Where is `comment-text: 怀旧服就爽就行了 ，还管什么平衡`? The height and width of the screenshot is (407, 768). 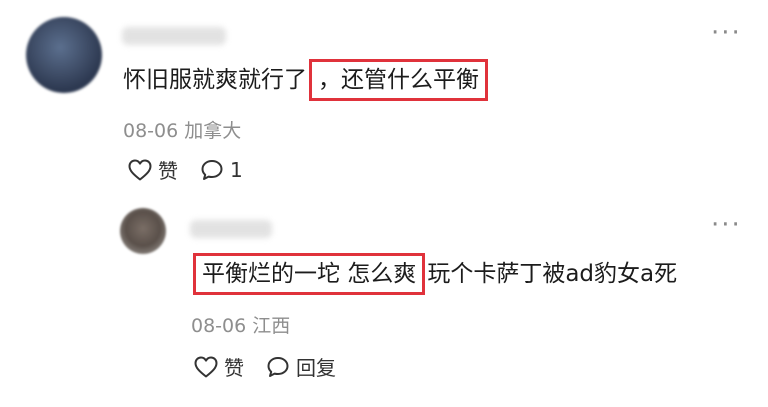 comment-text: 怀旧服就爽就行了 ，还管什么平衡 is located at coordinates (306, 80).